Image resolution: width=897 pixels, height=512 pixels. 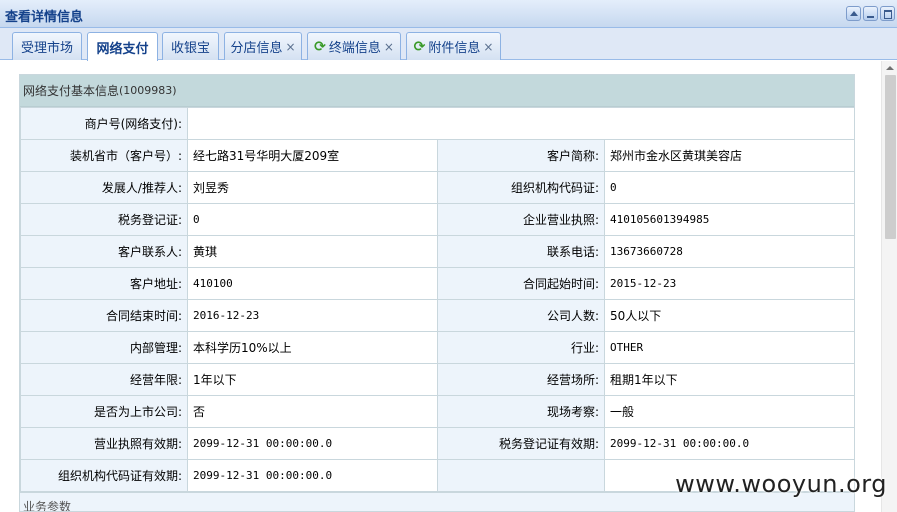 I want to click on table-row: 客户地址: 410100 合同起始时间: 2015-12-23, so click(x=437, y=283).